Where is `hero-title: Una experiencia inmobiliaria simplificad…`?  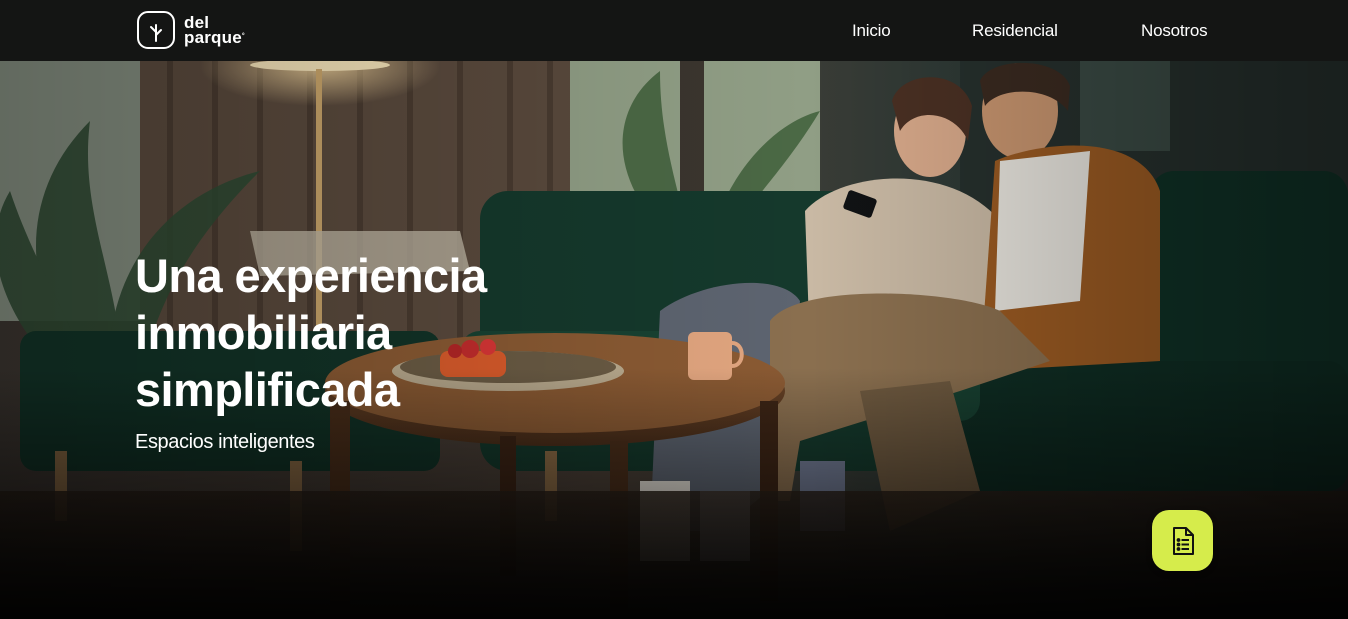
hero-title: Una experiencia inmobiliaria simplificad… is located at coordinates (355, 332).